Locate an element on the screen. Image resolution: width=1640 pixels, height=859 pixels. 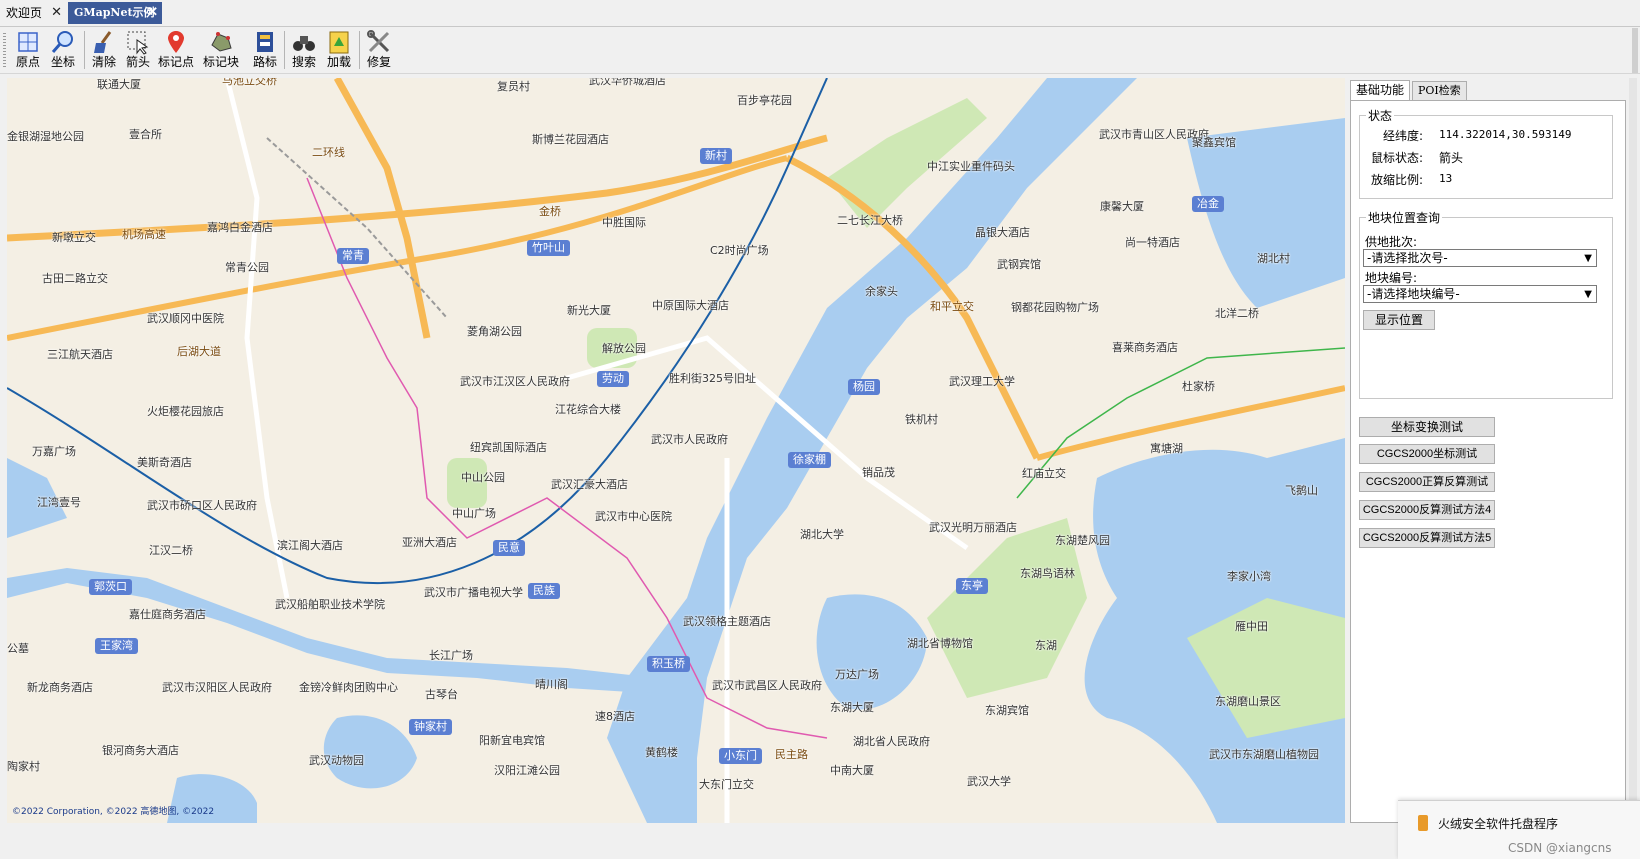
parcel-code-select: -请选择地块编号- ▼ is located at coordinates (1480, 294).